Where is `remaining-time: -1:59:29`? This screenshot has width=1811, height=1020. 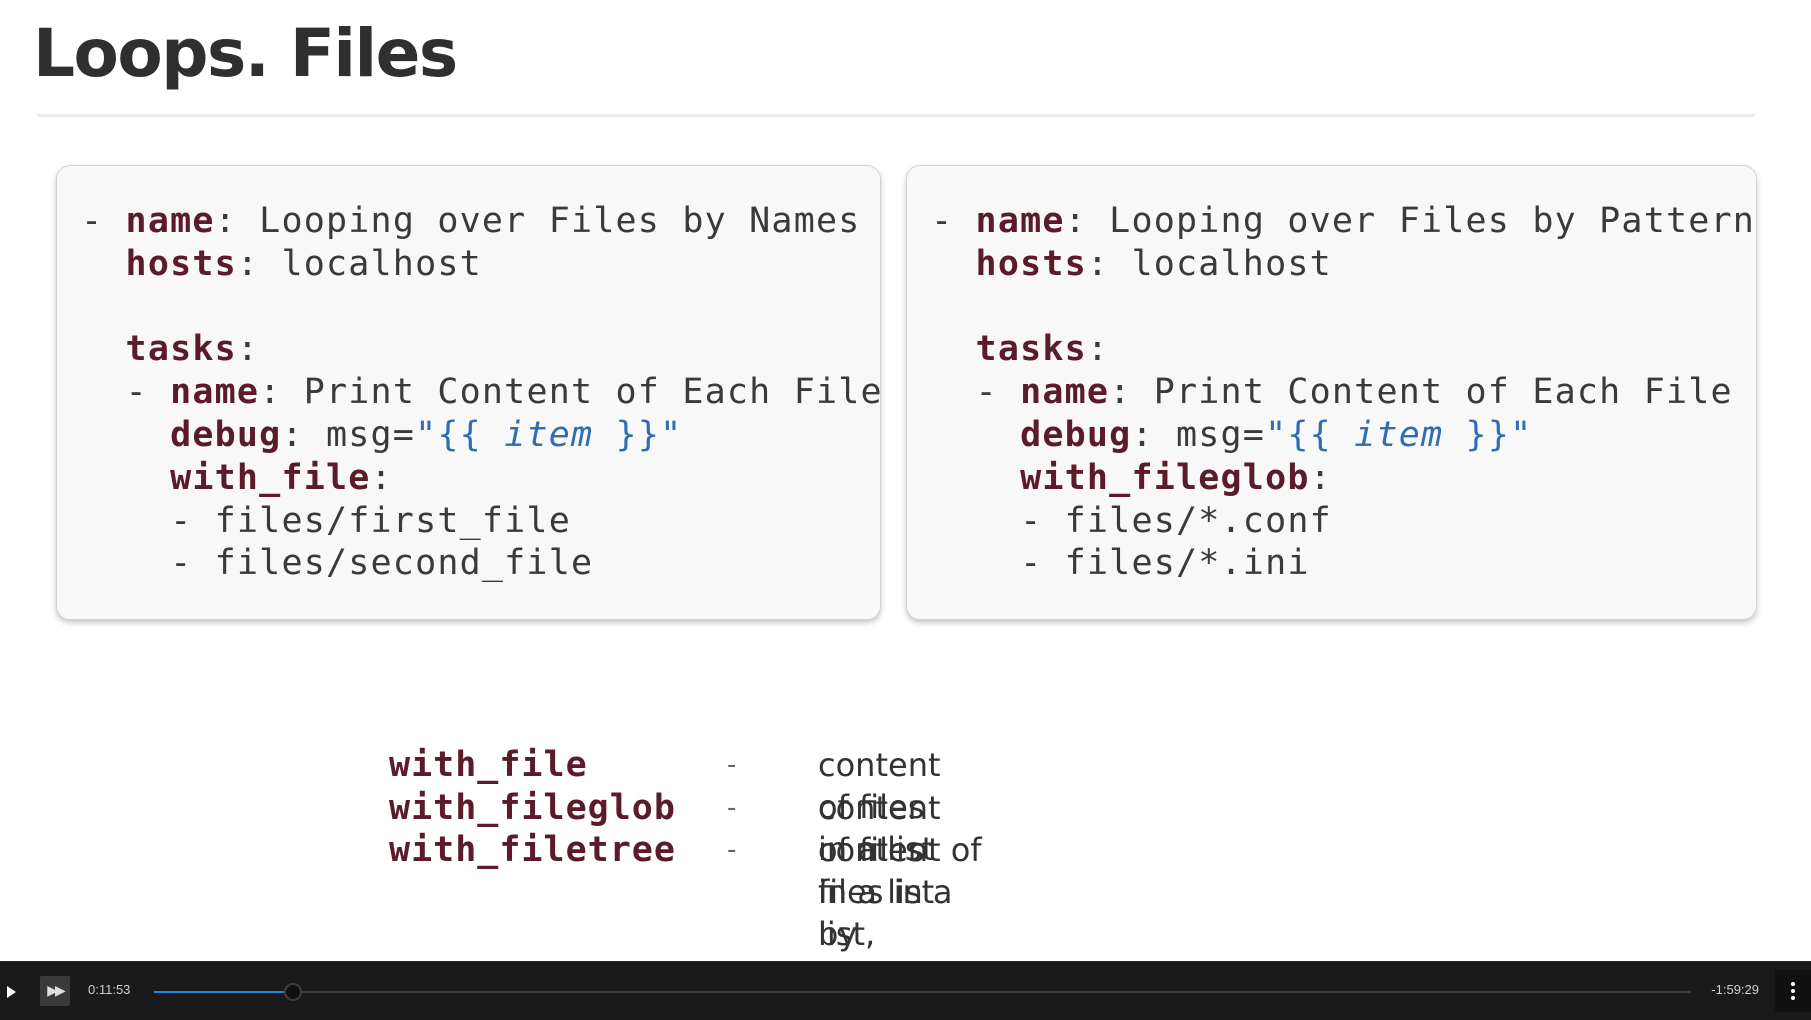 remaining-time: -1:59:29 is located at coordinates (1735, 989).